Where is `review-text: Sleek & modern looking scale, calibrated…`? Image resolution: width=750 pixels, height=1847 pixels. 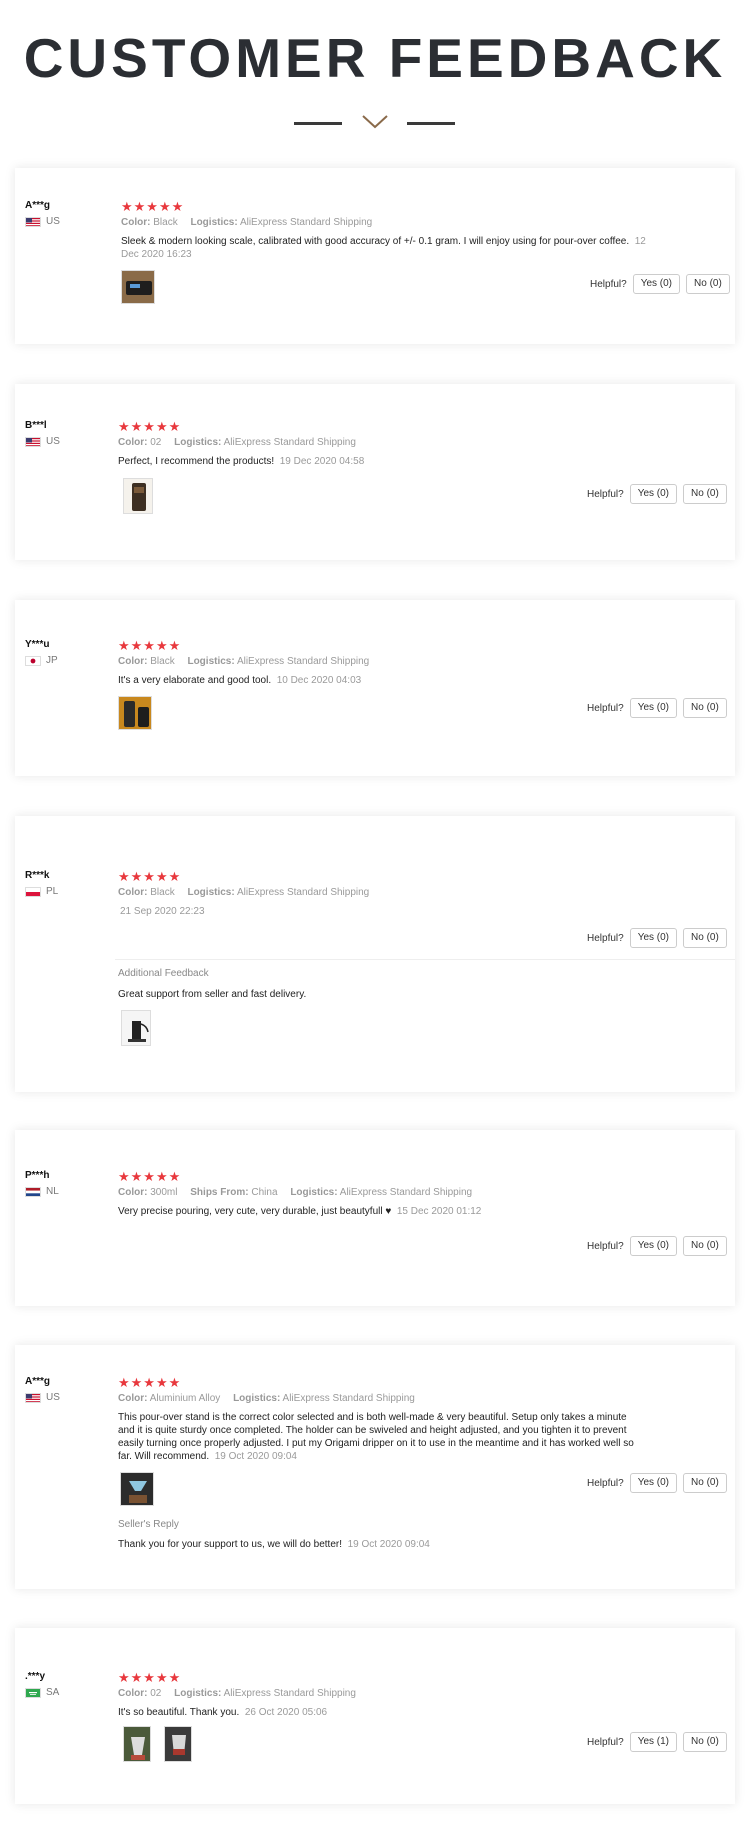
review-text: Sleek & modern looking scale, calibrated… is located at coordinates (383, 248).